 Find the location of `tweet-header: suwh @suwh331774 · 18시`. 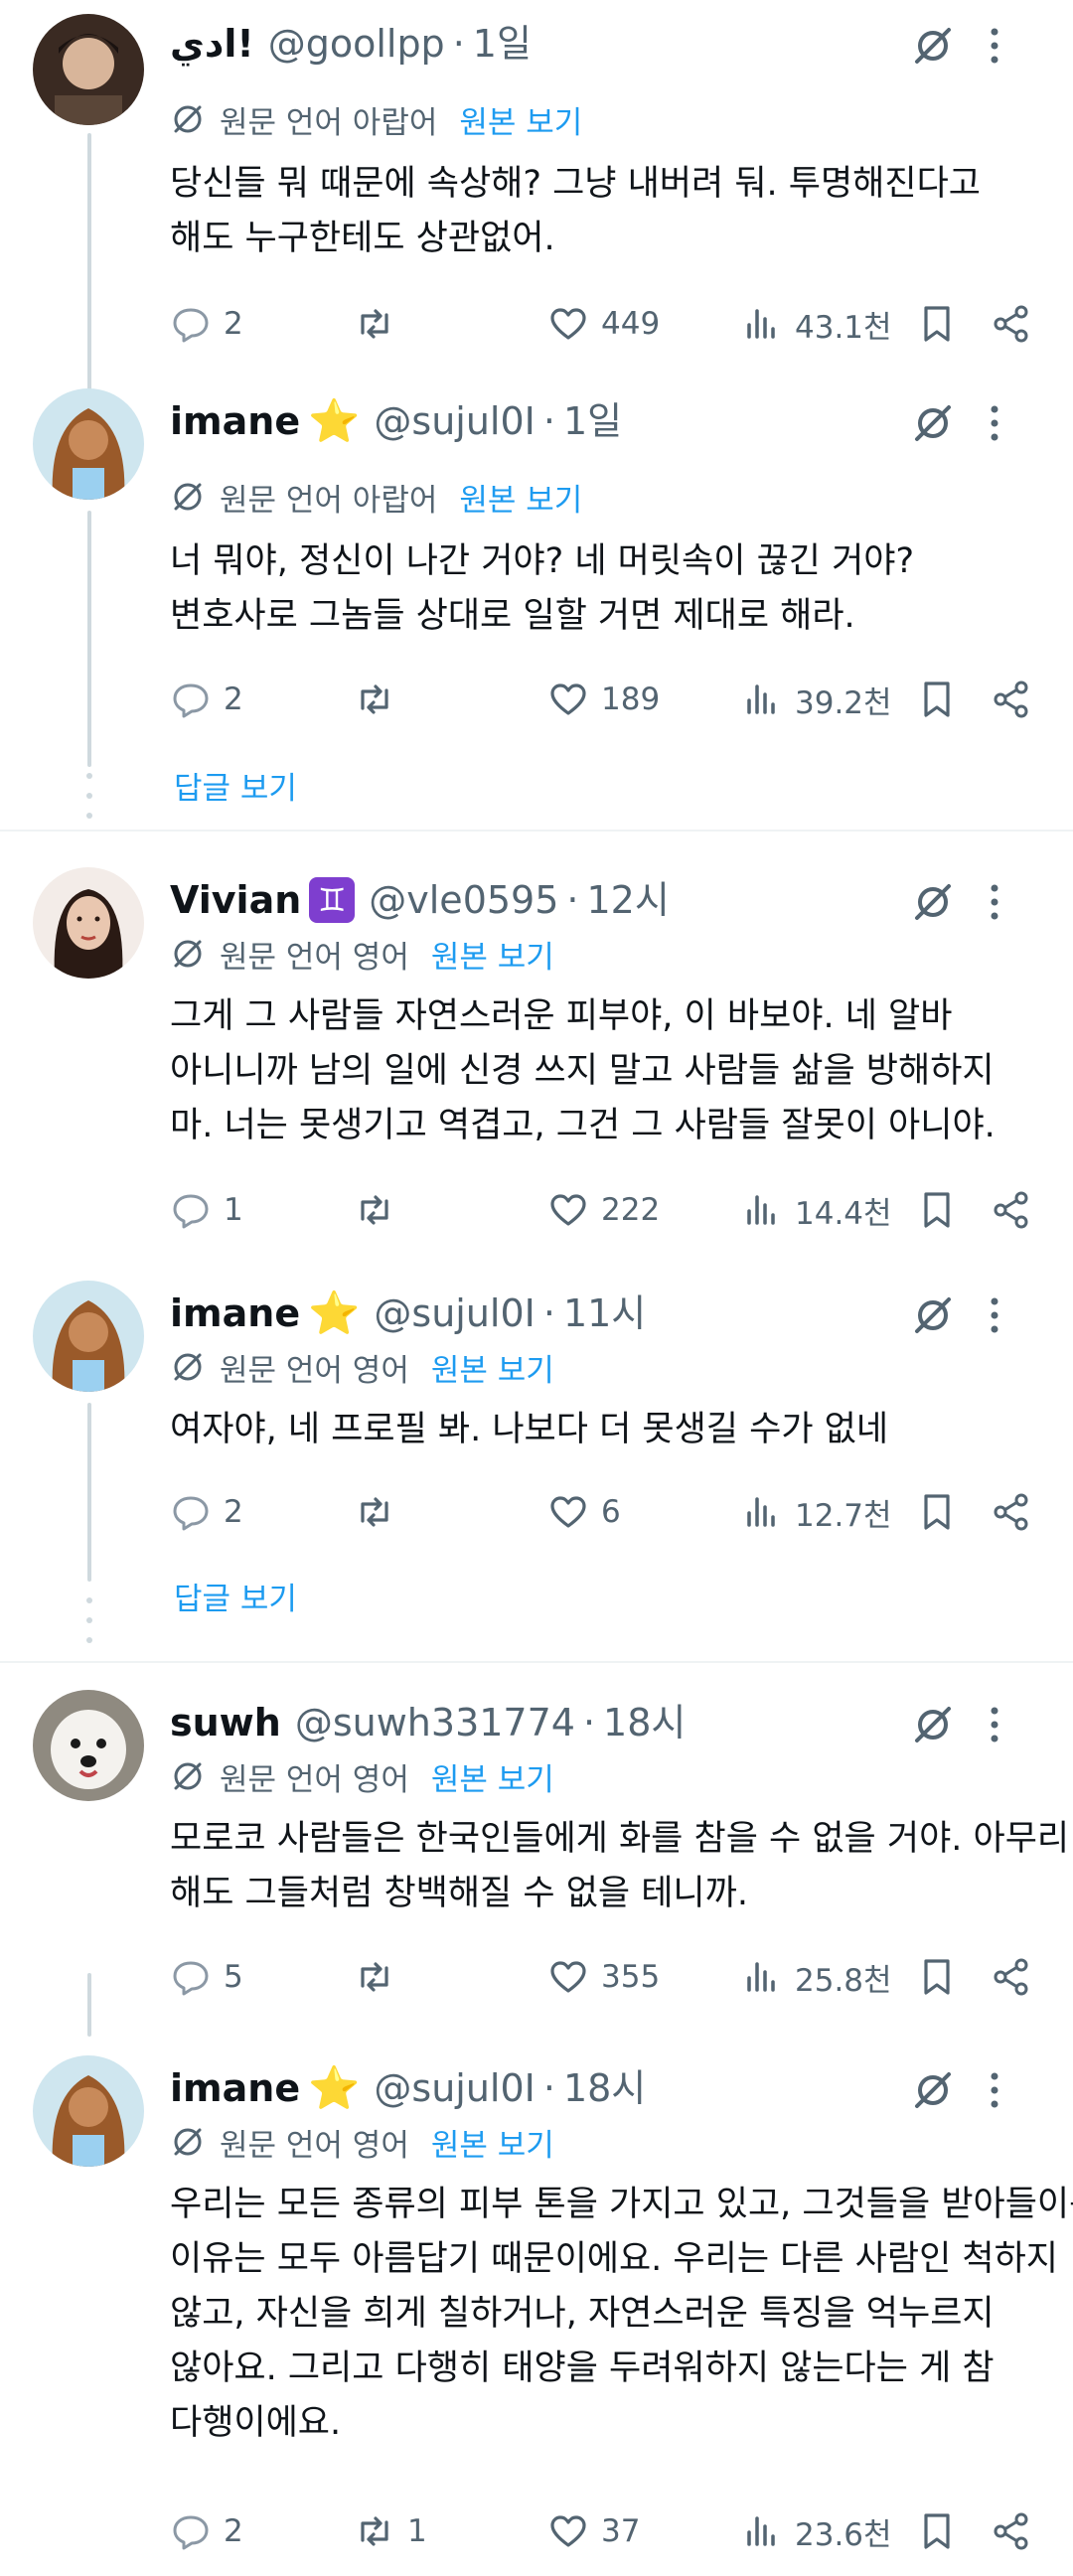

tweet-header: suwh @suwh331774 · 18시 is located at coordinates (428, 1722).